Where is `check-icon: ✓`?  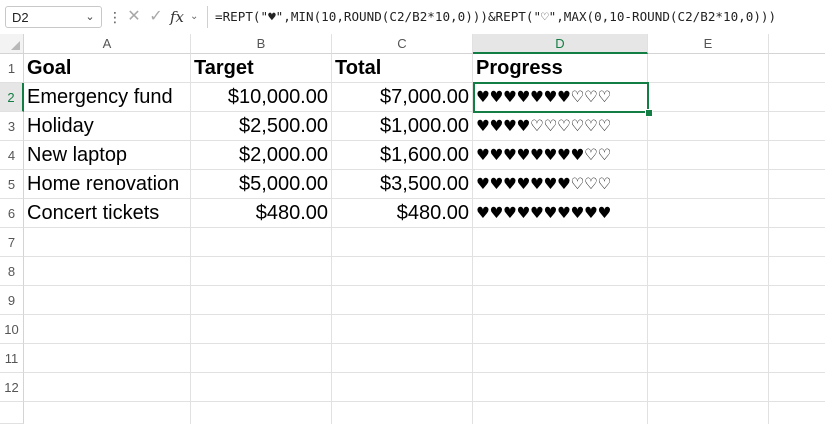
check-icon: ✓ is located at coordinates (156, 17).